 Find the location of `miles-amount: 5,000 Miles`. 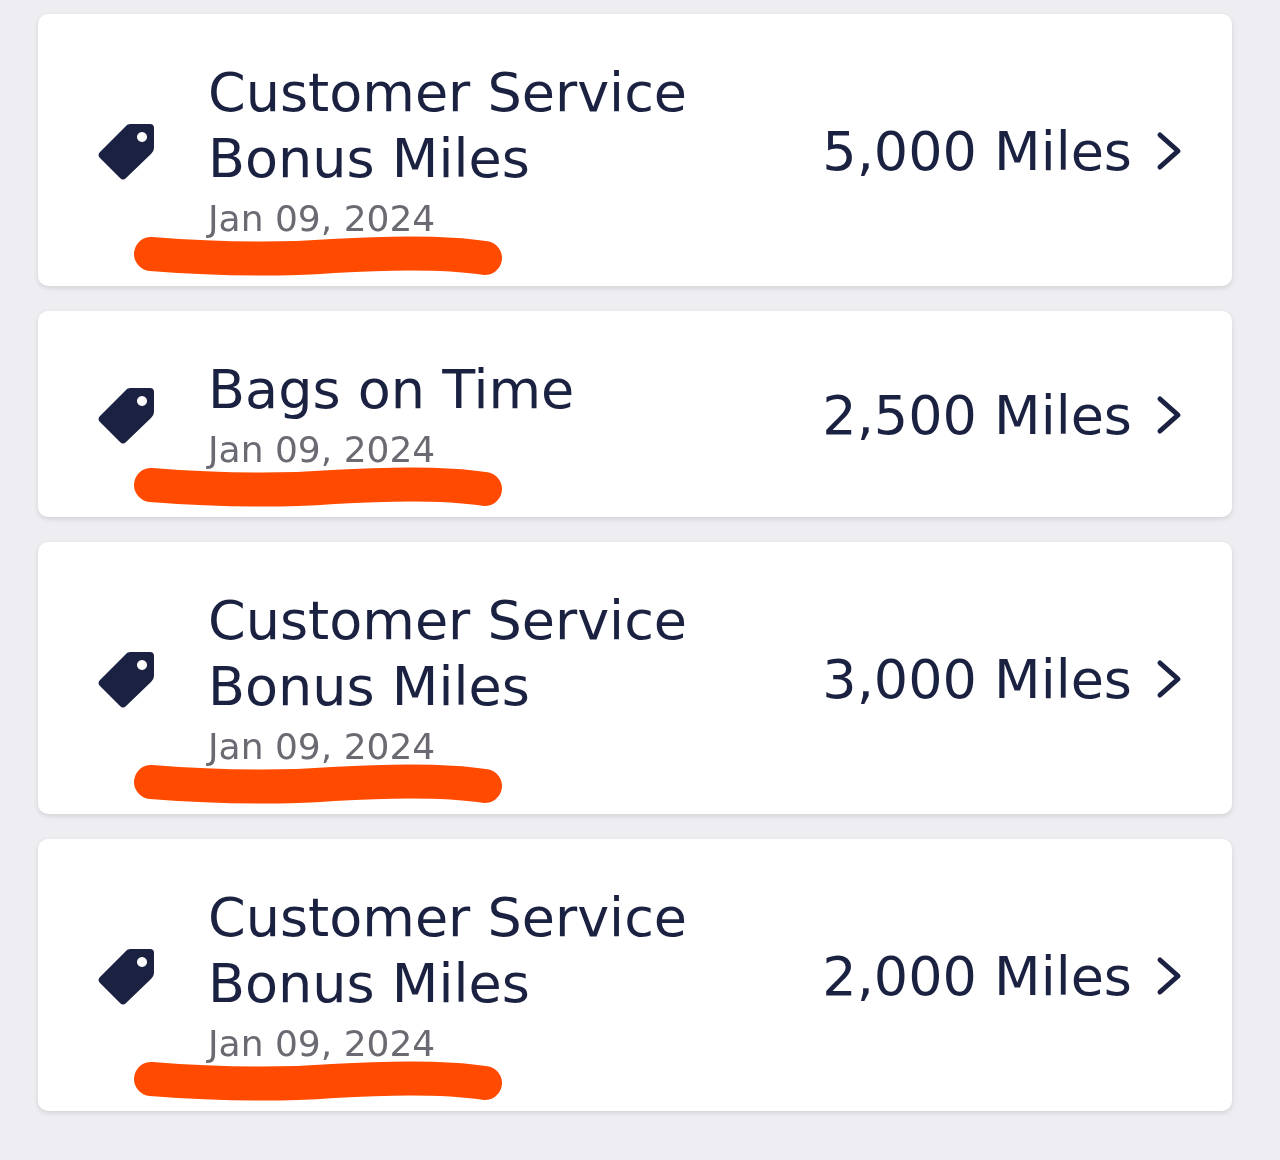

miles-amount: 5,000 Miles is located at coordinates (977, 151).